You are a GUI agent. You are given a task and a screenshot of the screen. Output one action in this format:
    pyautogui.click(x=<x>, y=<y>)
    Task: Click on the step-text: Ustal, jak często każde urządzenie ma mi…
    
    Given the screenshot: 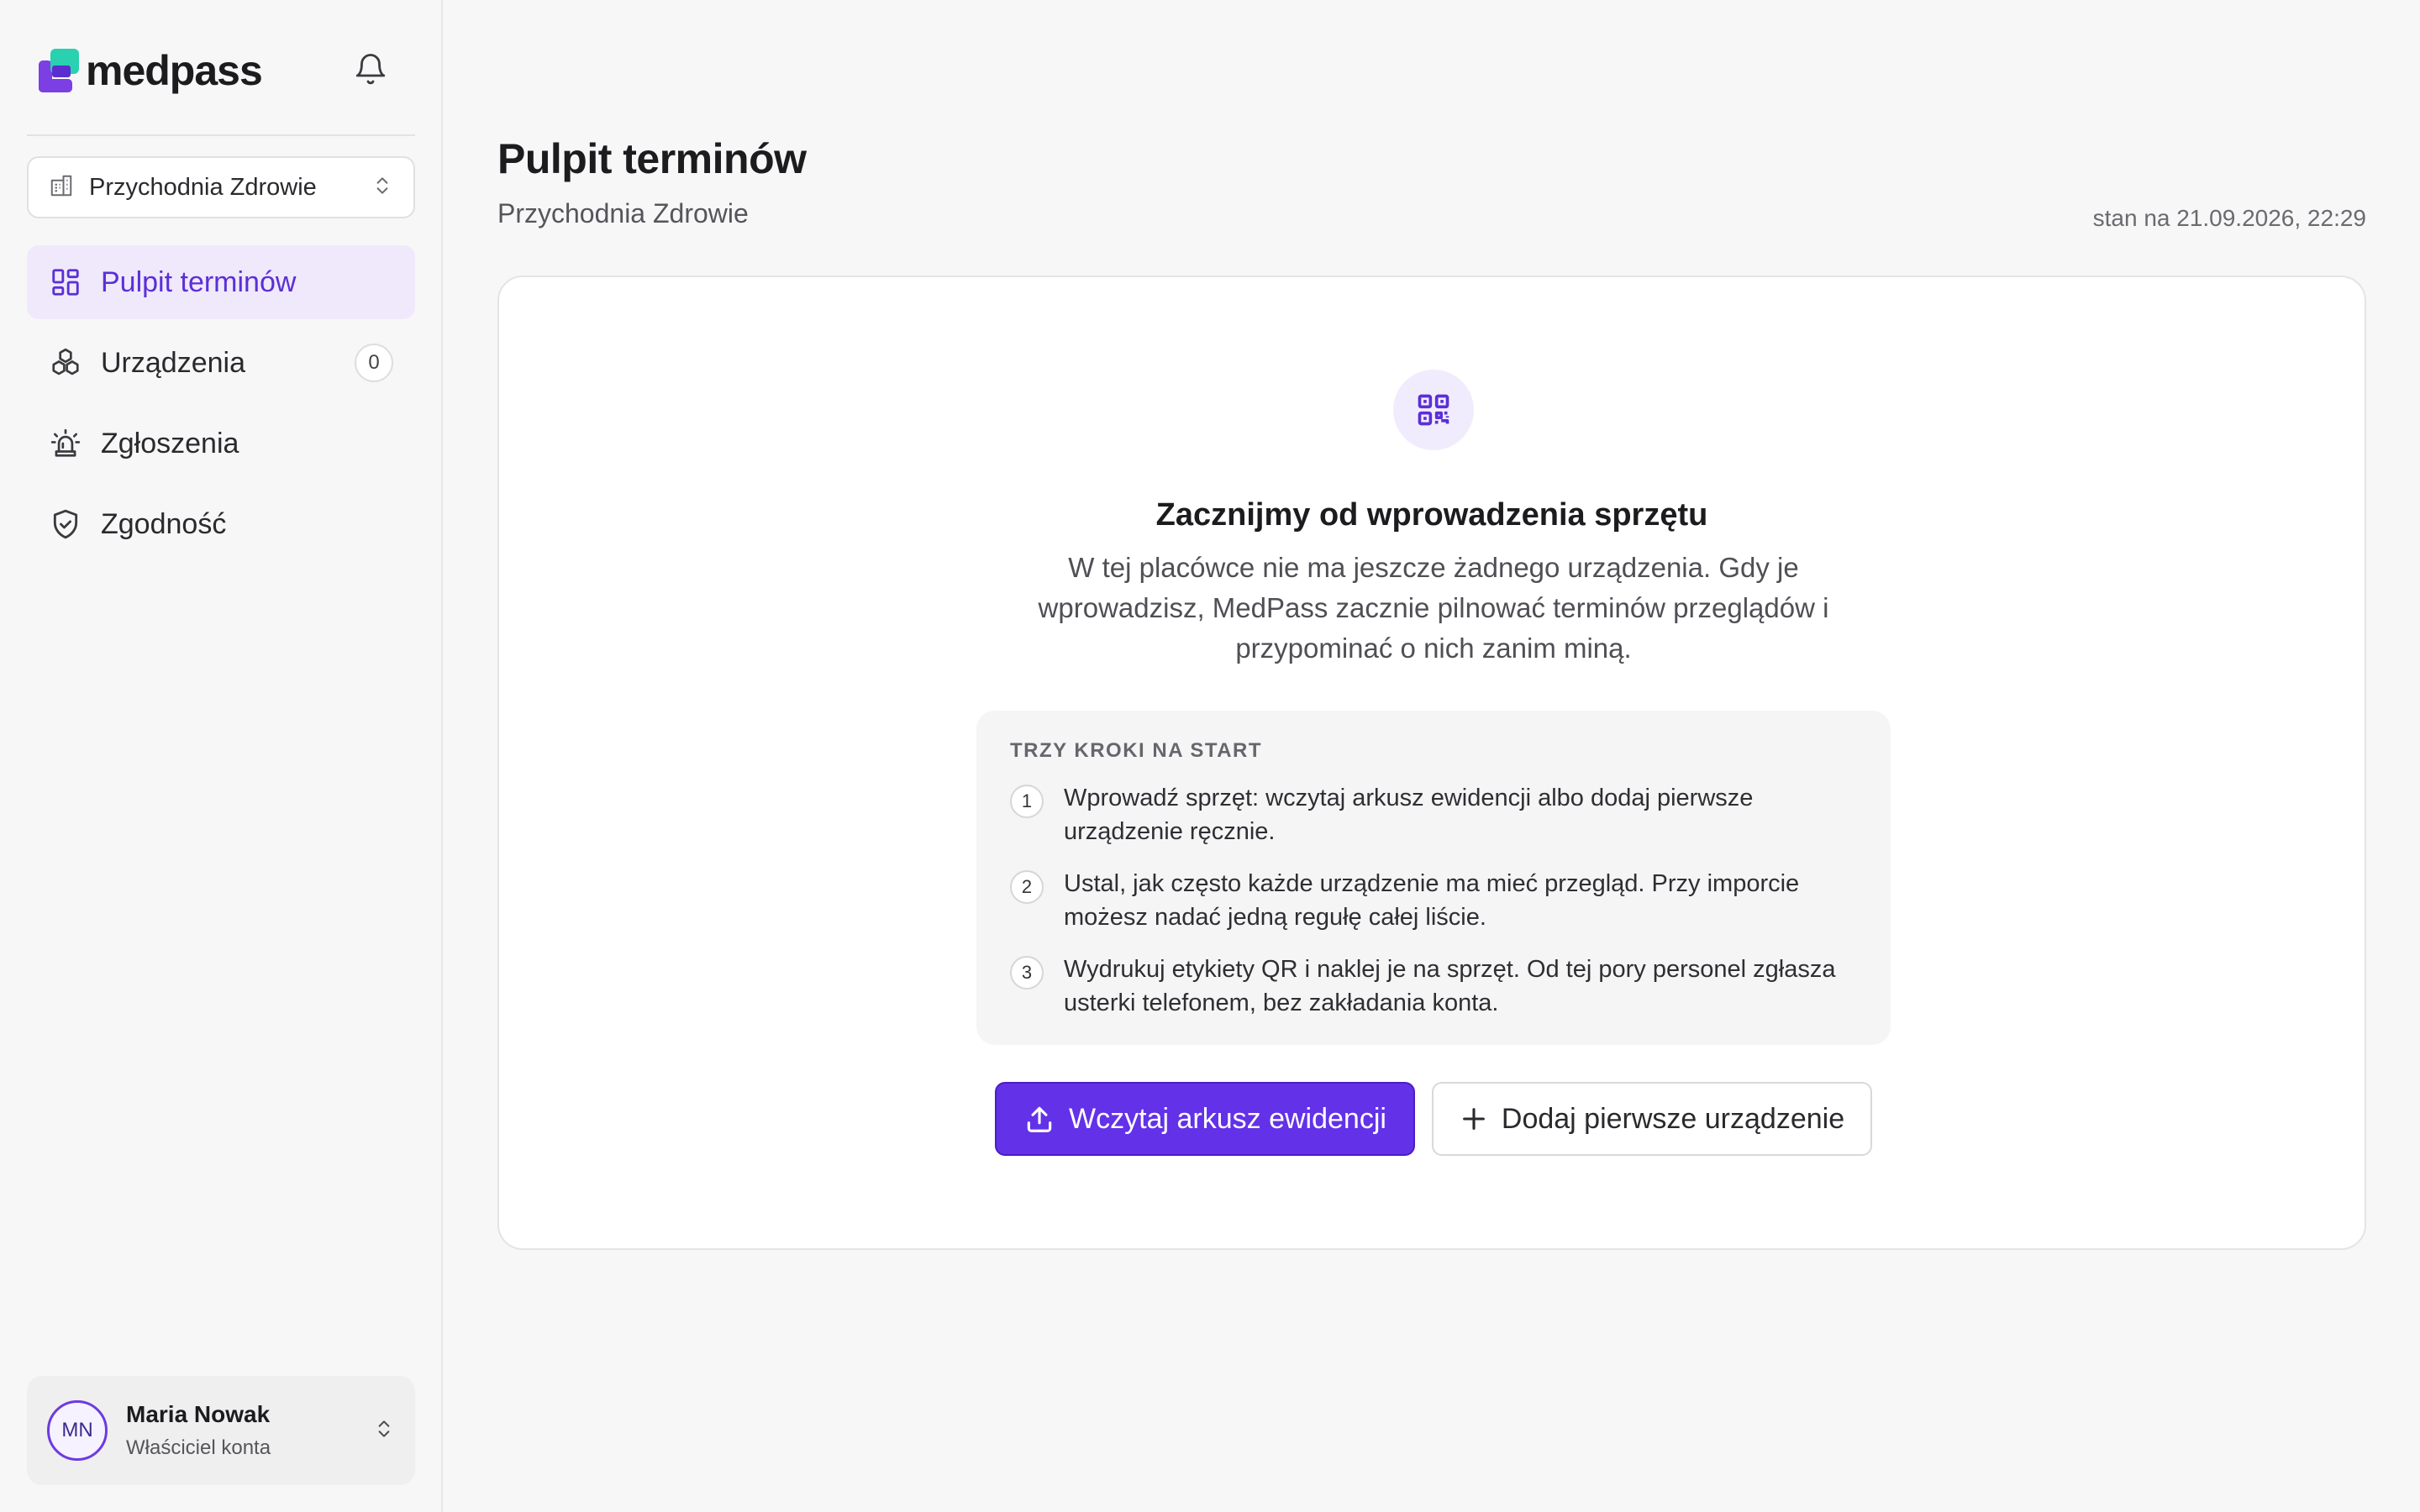 What is the action you would take?
    pyautogui.click(x=1432, y=900)
    